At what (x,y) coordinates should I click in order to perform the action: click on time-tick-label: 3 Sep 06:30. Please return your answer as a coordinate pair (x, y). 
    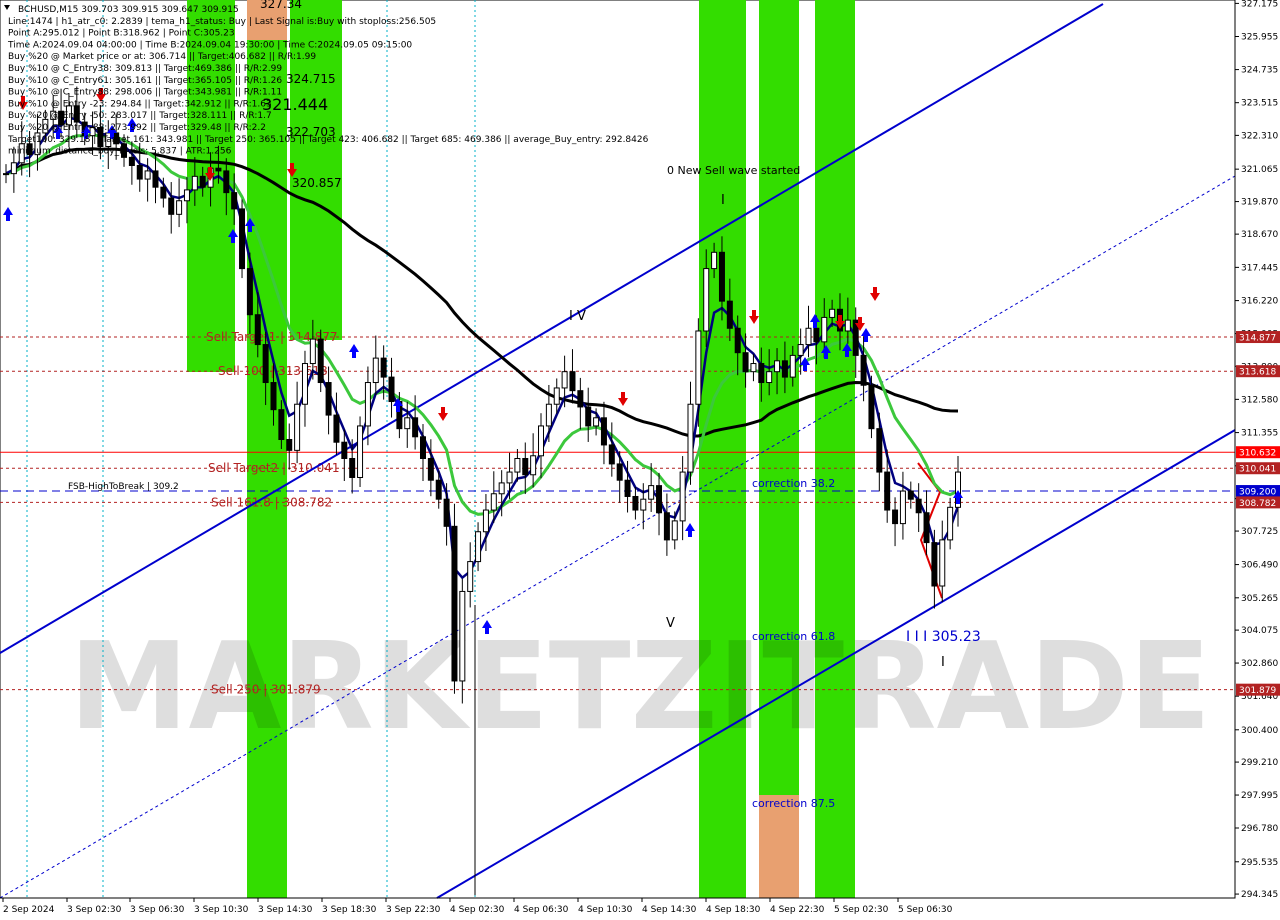
    Looking at the image, I should click on (157, 910).